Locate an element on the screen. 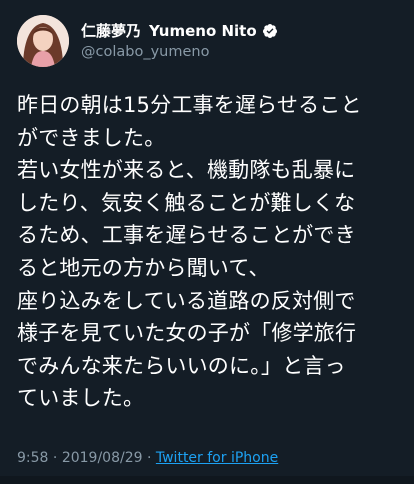 The height and width of the screenshot is (484, 414). tweet-line: 座り込みをしている道路の反対側で is located at coordinates (186, 300).